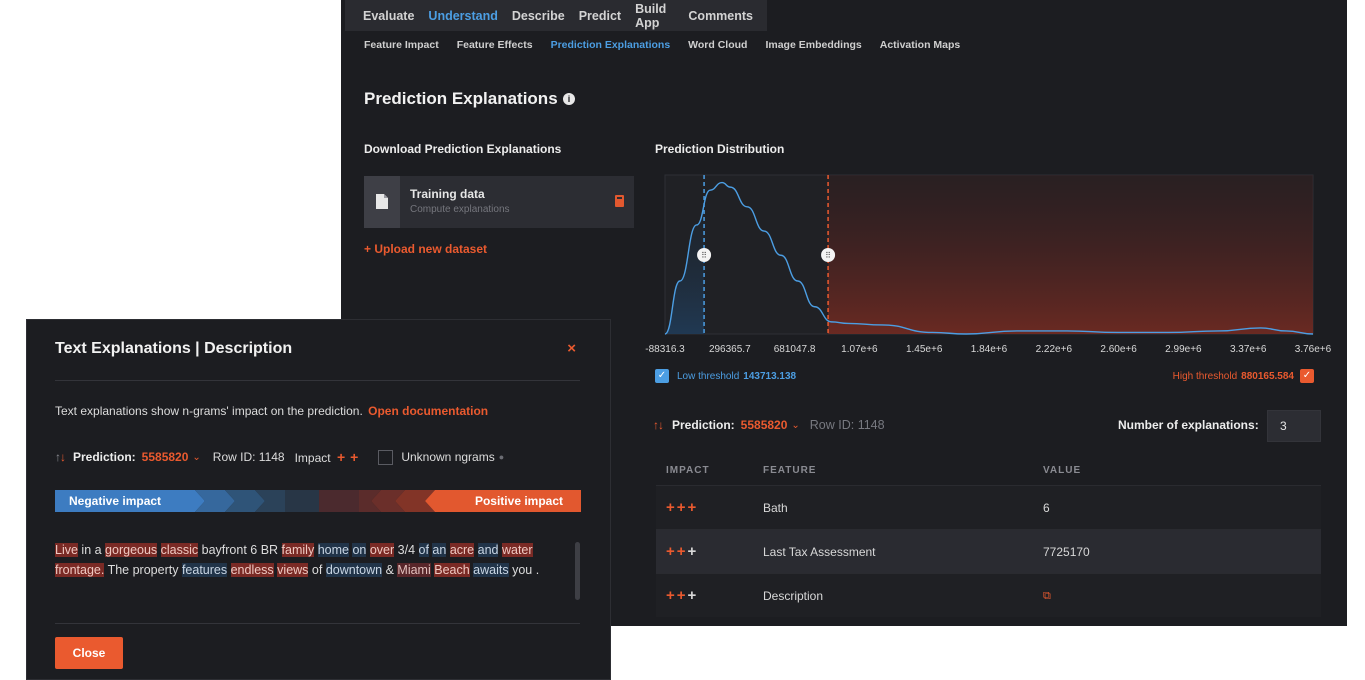 The width and height of the screenshot is (1365, 680). Describe the element at coordinates (447, 194) in the screenshot. I see `card-title: Training data` at that location.